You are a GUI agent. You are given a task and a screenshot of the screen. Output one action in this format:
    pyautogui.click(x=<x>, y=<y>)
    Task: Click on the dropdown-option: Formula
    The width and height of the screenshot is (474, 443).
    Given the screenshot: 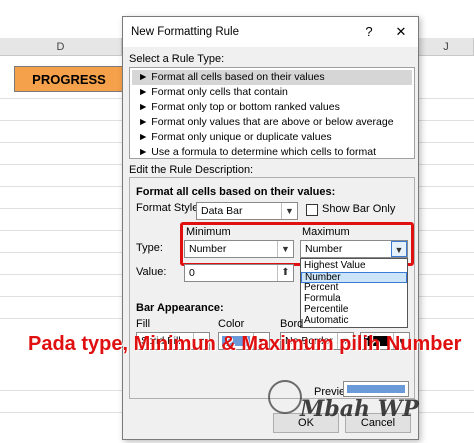 What is the action you would take?
    pyautogui.click(x=354, y=299)
    